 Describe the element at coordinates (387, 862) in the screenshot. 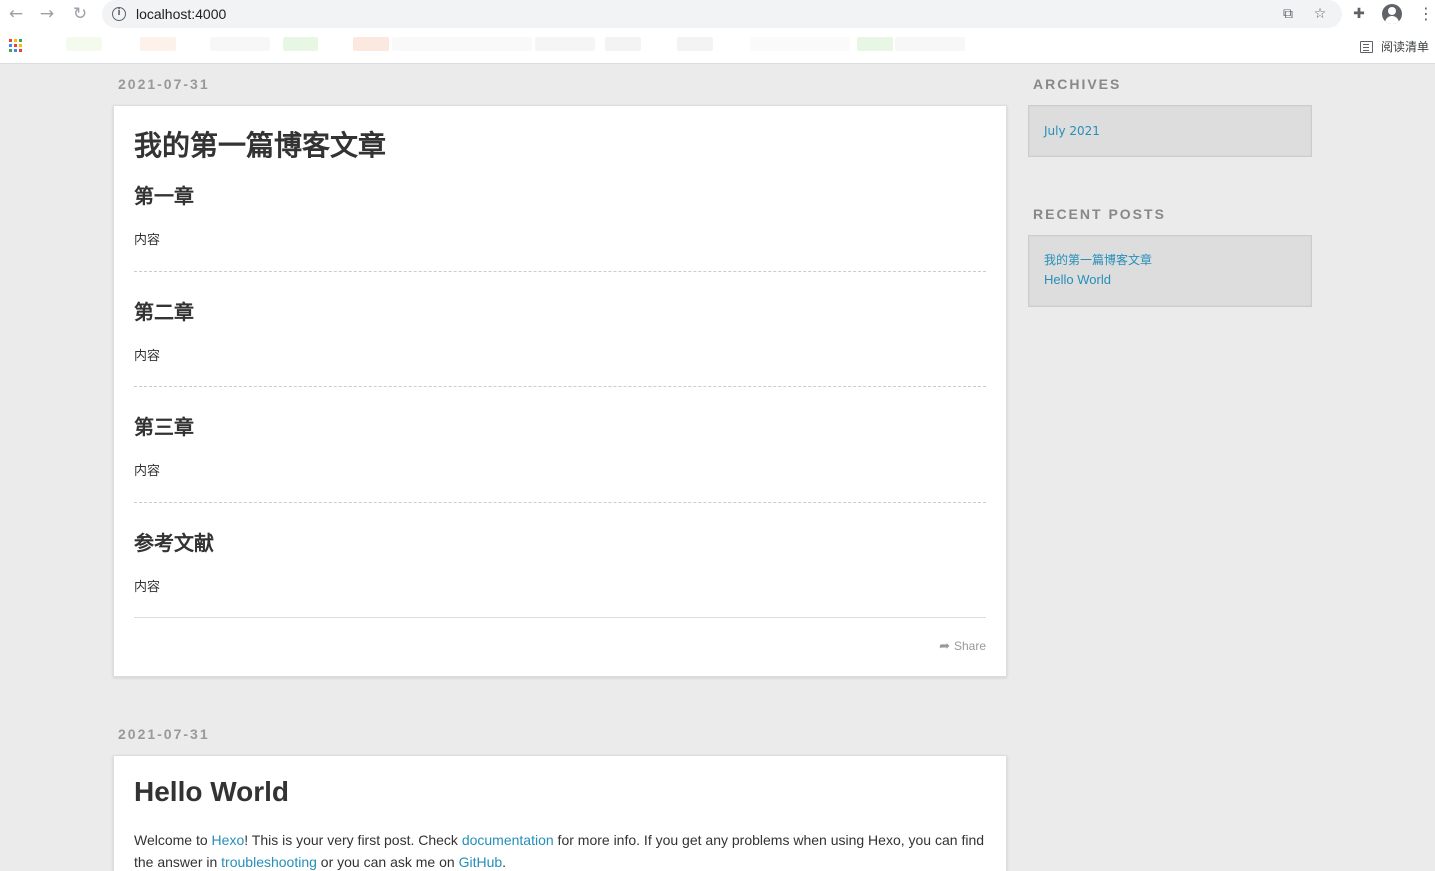

I see `body-text: or you can ask me on` at that location.